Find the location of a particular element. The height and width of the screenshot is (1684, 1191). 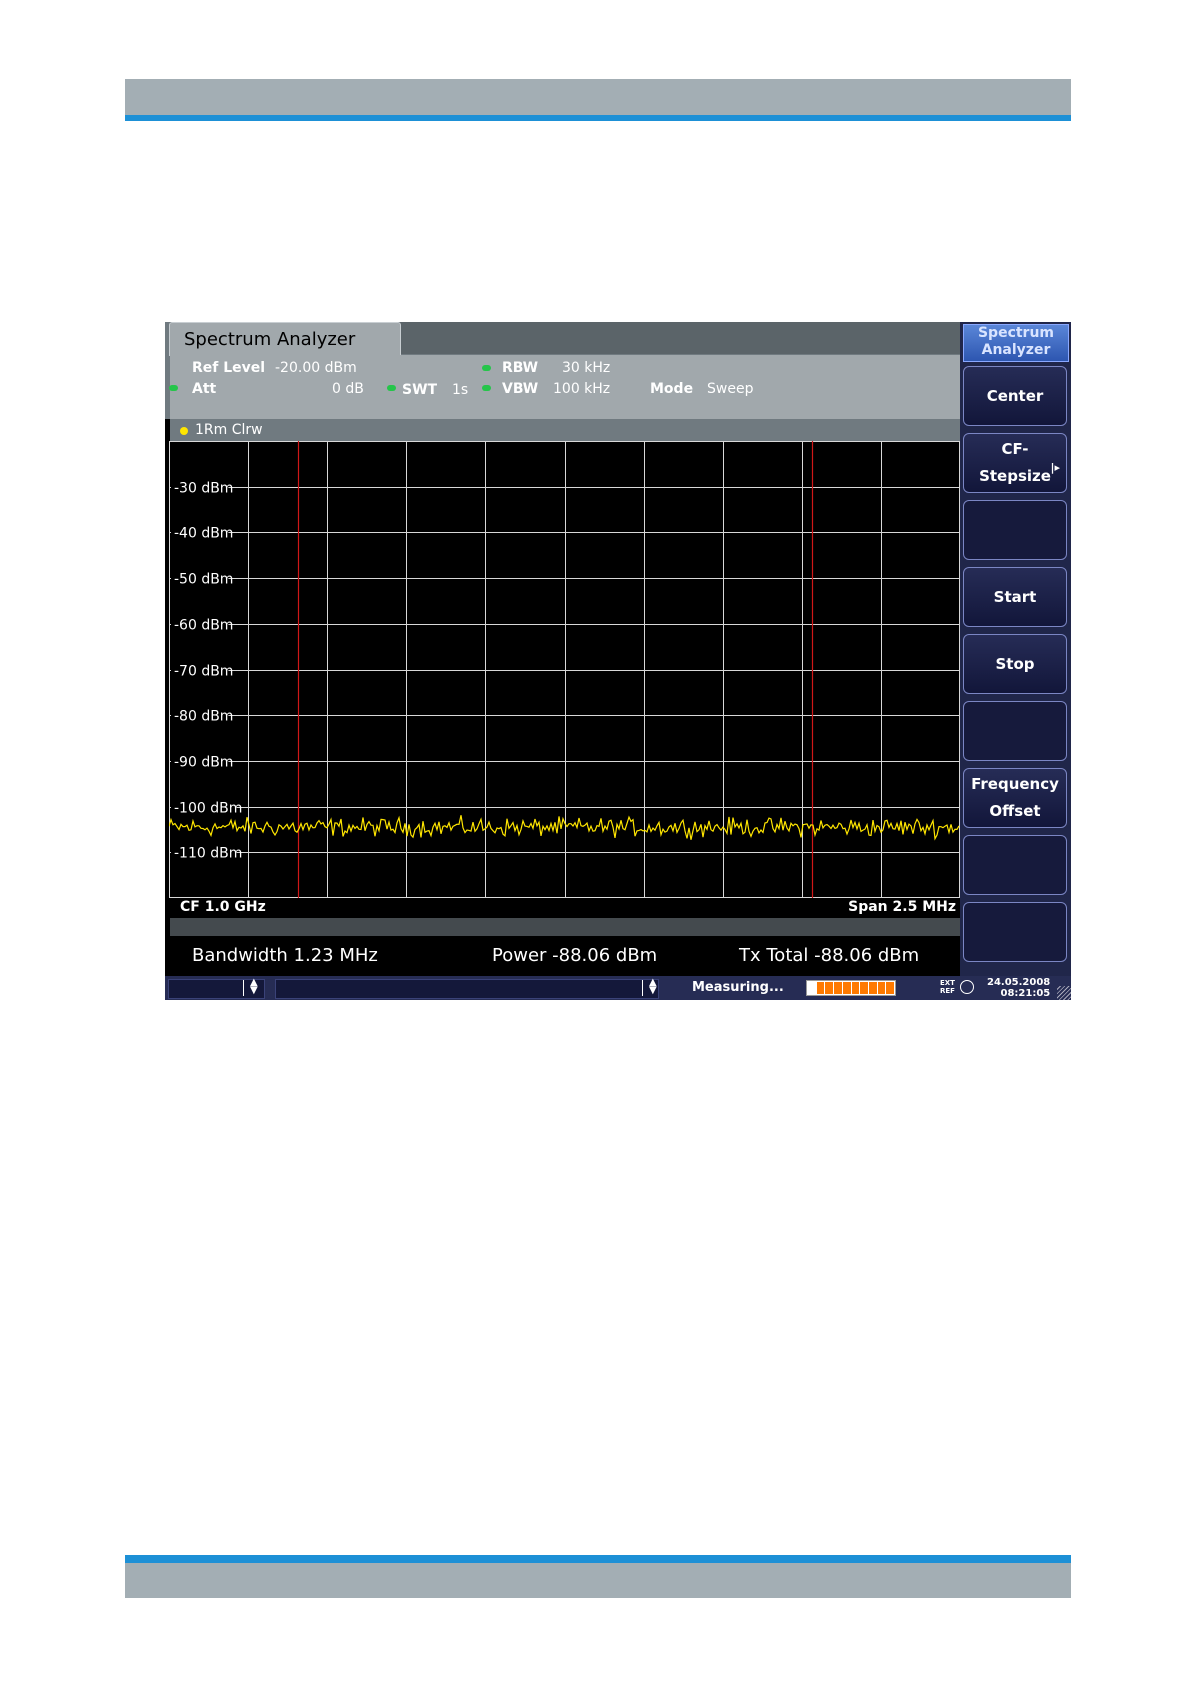

start-button-label: Start is located at coordinates (1015, 596).